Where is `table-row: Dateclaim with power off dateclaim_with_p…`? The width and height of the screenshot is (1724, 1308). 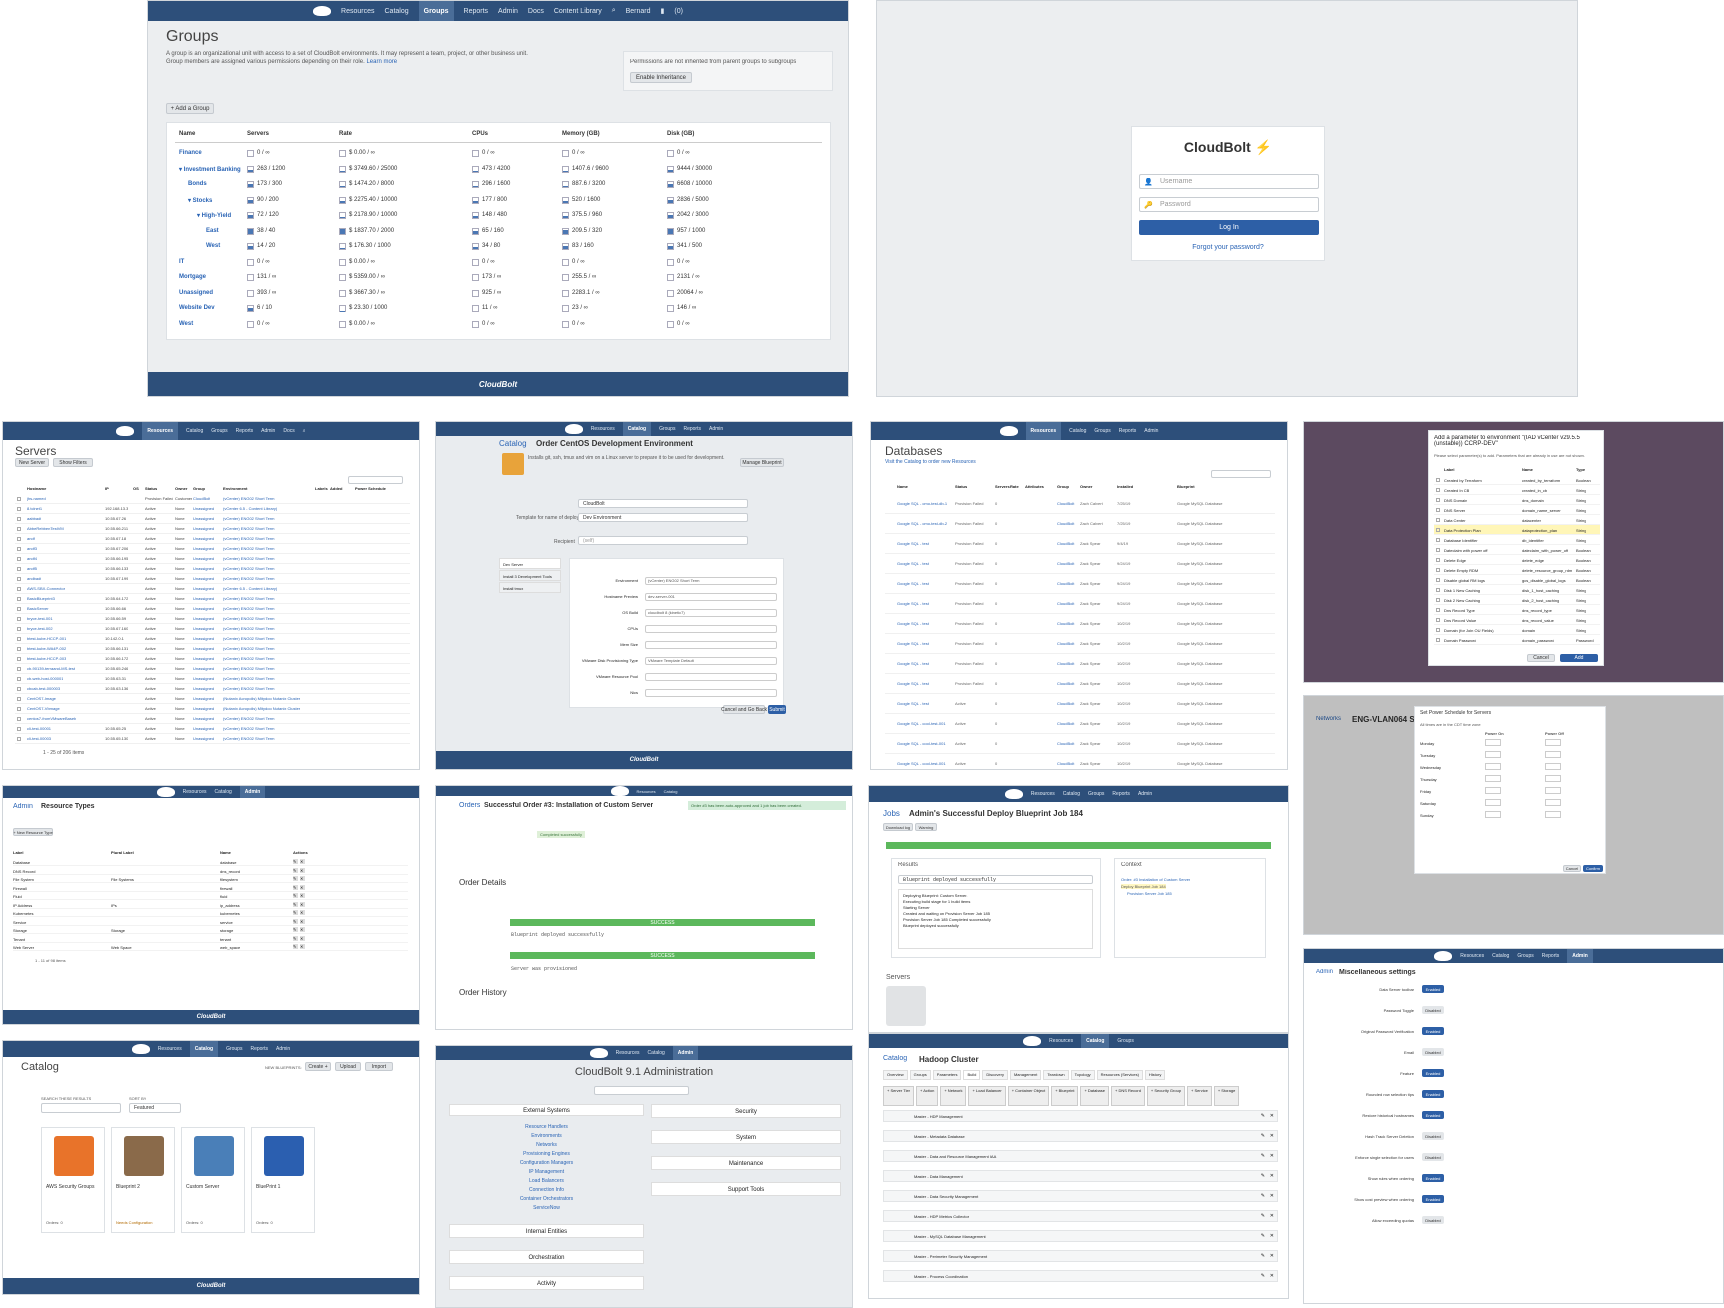 table-row: Dateclaim with power off dateclaim_with_p… is located at coordinates (1517, 550).